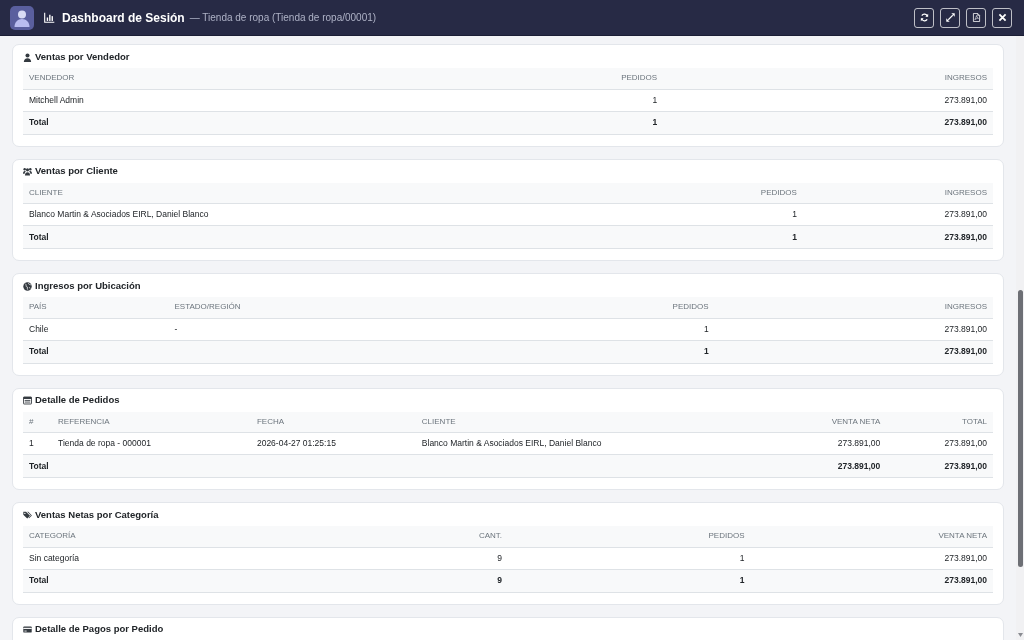  Describe the element at coordinates (99, 629) in the screenshot. I see `section-title: Detalle de Pagos por Pedido` at that location.